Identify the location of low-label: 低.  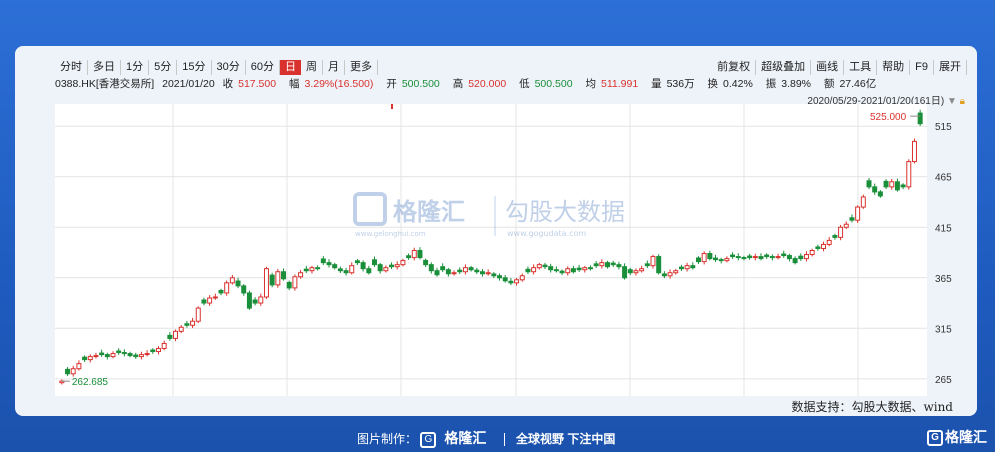
(524, 84).